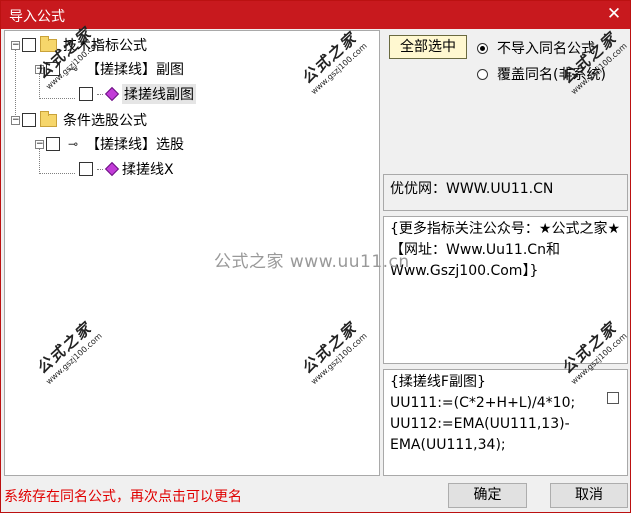 This screenshot has height=513, width=631. I want to click on tree-node-label: 【搓揉线】副图, so click(135, 70).